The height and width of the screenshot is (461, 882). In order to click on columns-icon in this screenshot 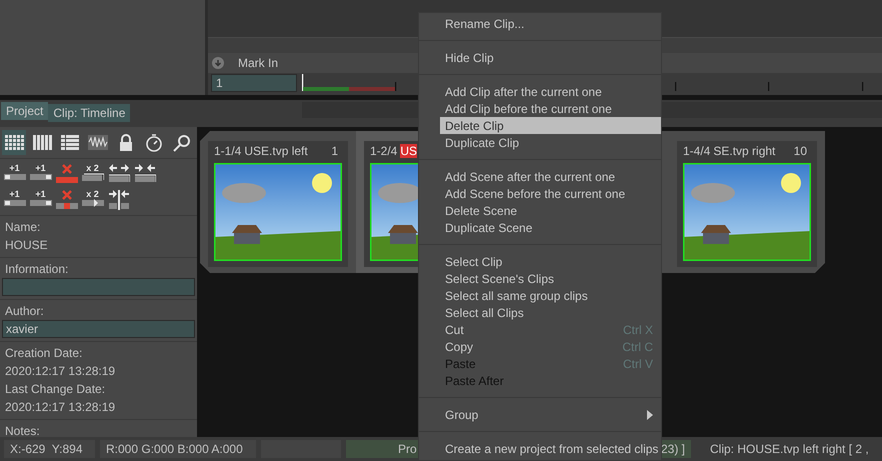, I will do `click(42, 142)`.